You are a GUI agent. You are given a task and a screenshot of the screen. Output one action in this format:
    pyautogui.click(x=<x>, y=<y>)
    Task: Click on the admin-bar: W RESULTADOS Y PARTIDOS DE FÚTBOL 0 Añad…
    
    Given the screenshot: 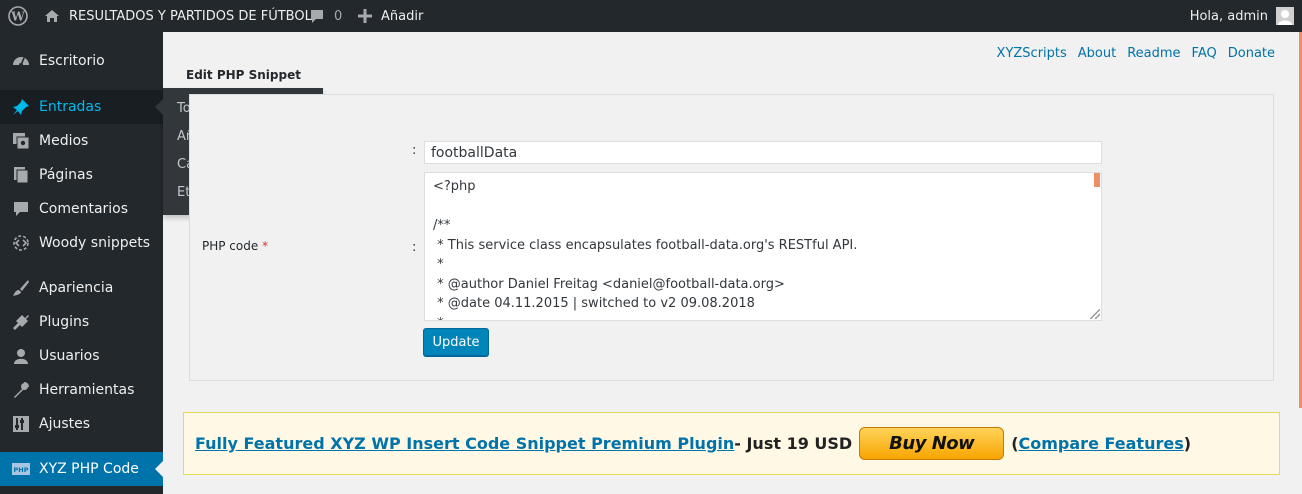 What is the action you would take?
    pyautogui.click(x=651, y=16)
    